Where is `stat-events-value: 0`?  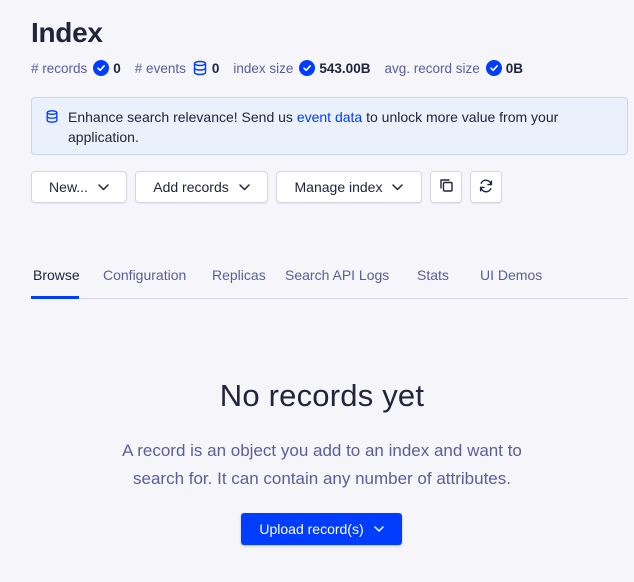 stat-events-value: 0 is located at coordinates (215, 68).